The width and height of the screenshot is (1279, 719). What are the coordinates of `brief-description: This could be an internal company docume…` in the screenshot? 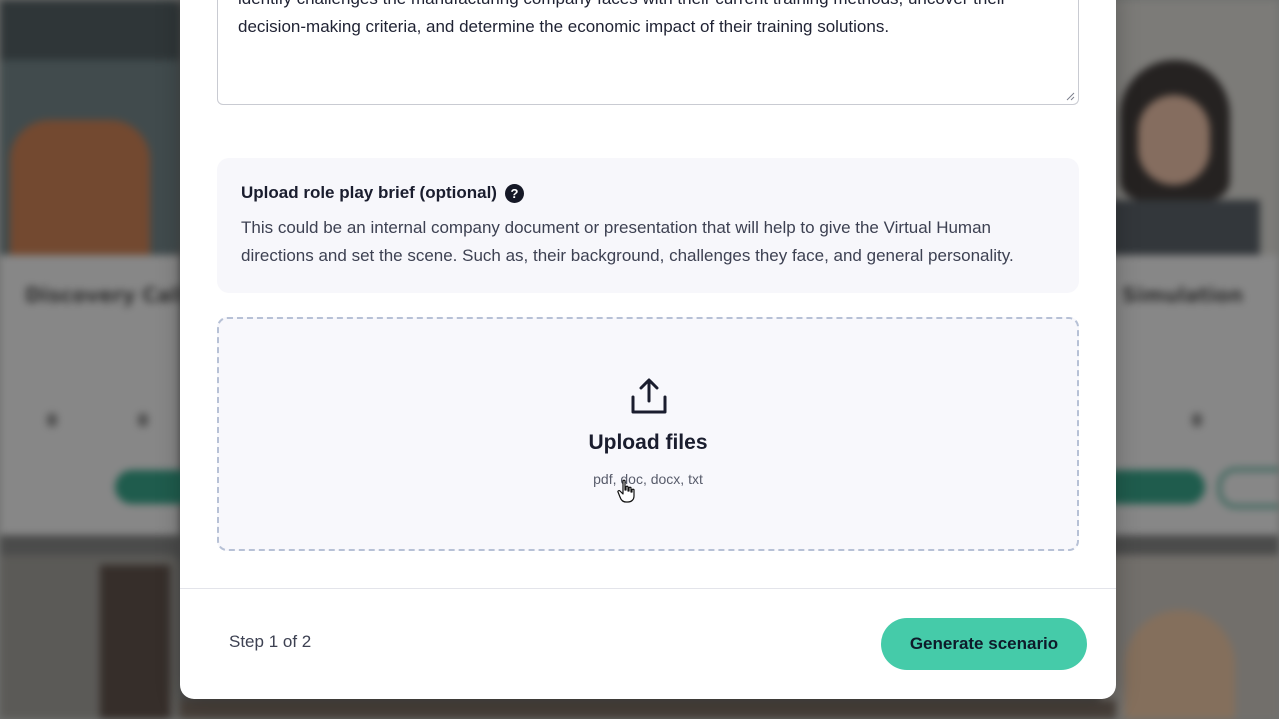 It's located at (651, 242).